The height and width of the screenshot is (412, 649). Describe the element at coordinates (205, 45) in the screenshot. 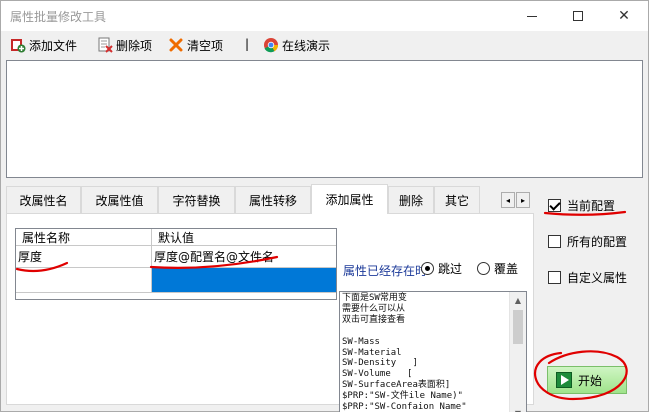

I see `clear-all-label: 清空项` at that location.